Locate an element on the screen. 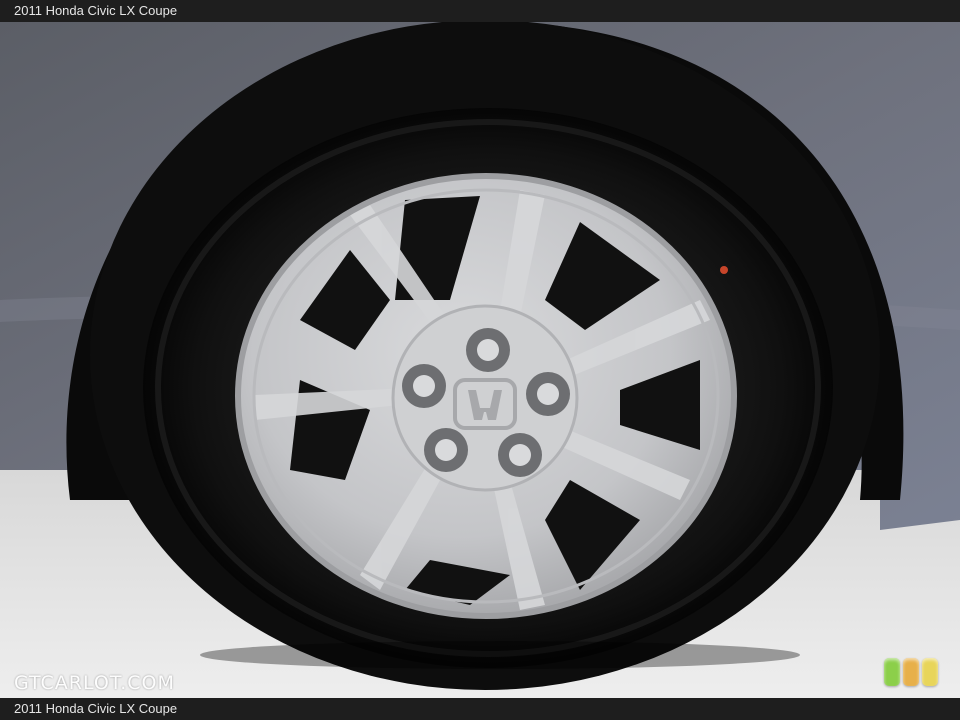 Image resolution: width=960 pixels, height=720 pixels. site-watermark: GTCARLOT.COM is located at coordinates (94, 683).